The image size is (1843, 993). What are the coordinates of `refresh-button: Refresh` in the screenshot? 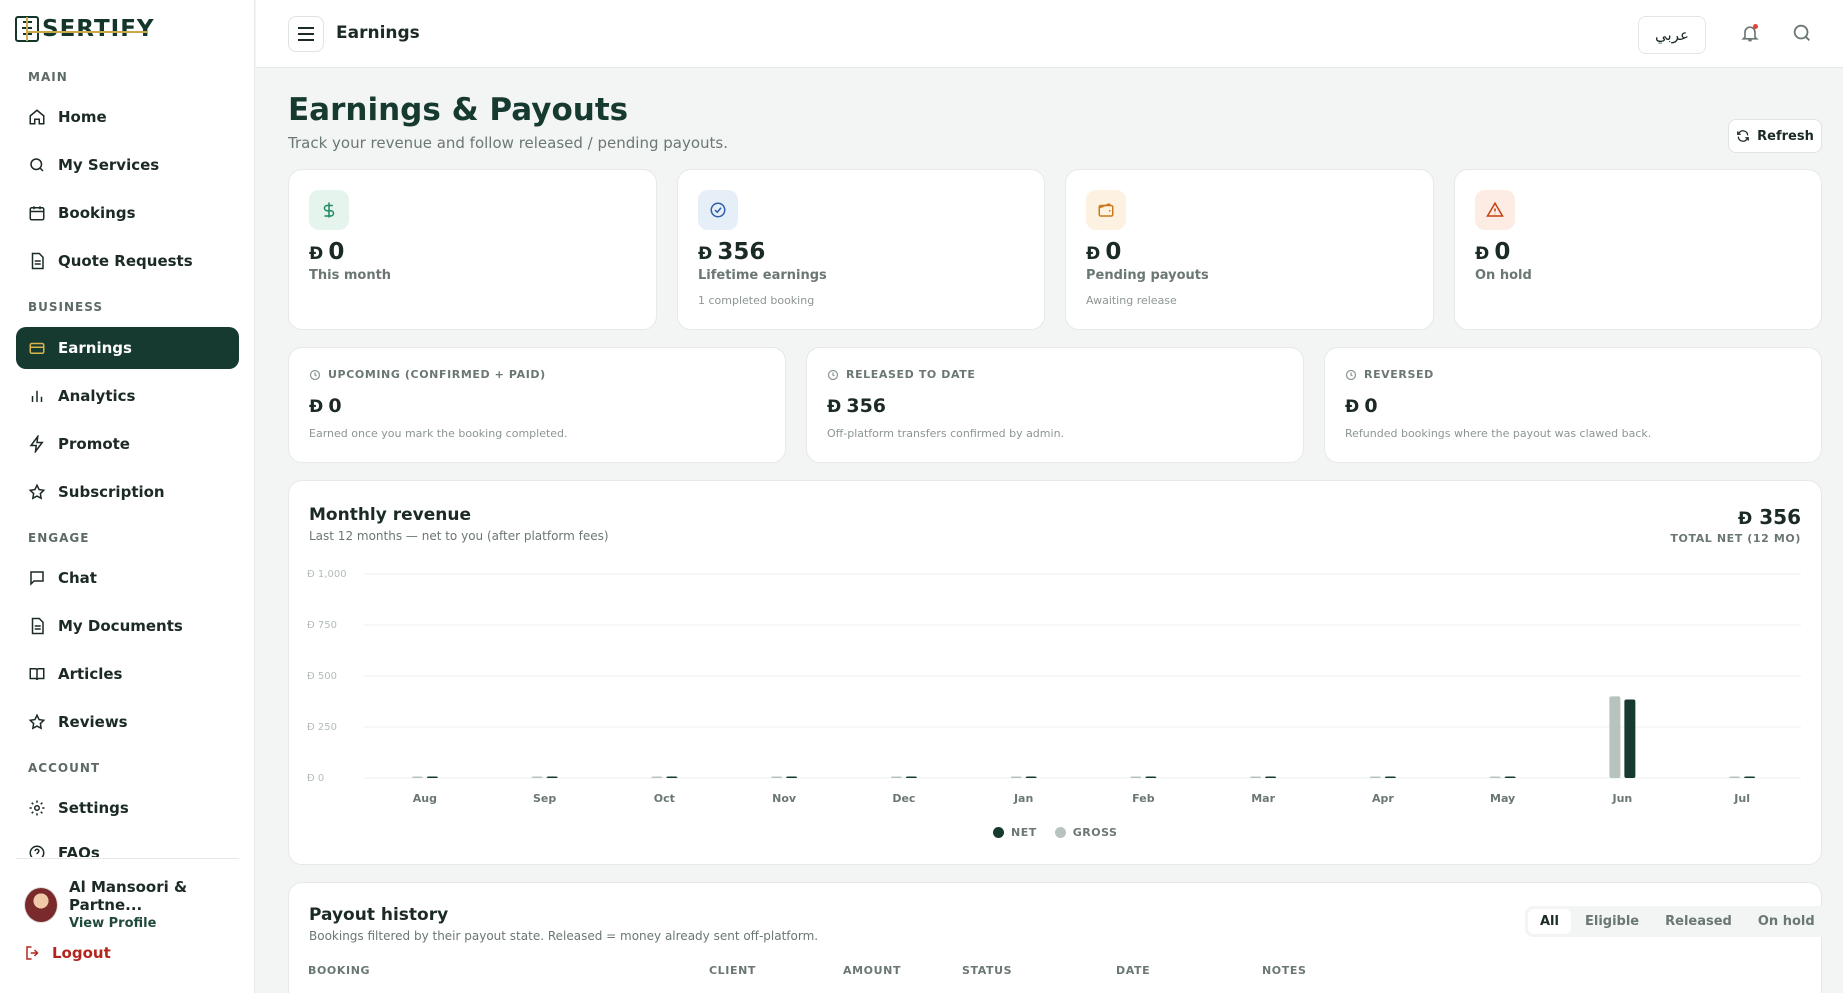 It's located at (1775, 136).